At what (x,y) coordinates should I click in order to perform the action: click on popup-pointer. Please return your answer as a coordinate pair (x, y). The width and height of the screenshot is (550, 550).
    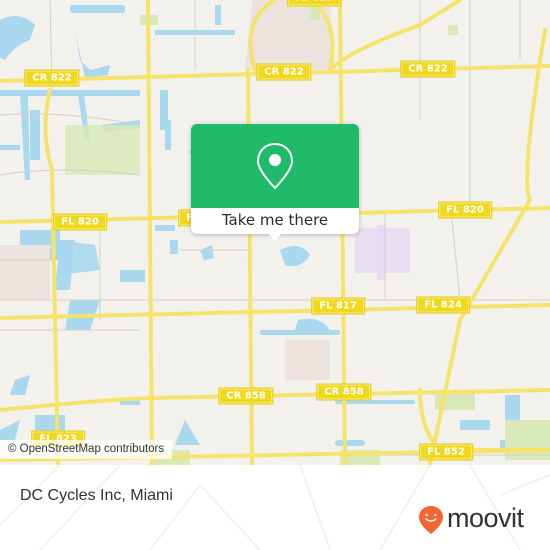
    Looking at the image, I should click on (275, 237).